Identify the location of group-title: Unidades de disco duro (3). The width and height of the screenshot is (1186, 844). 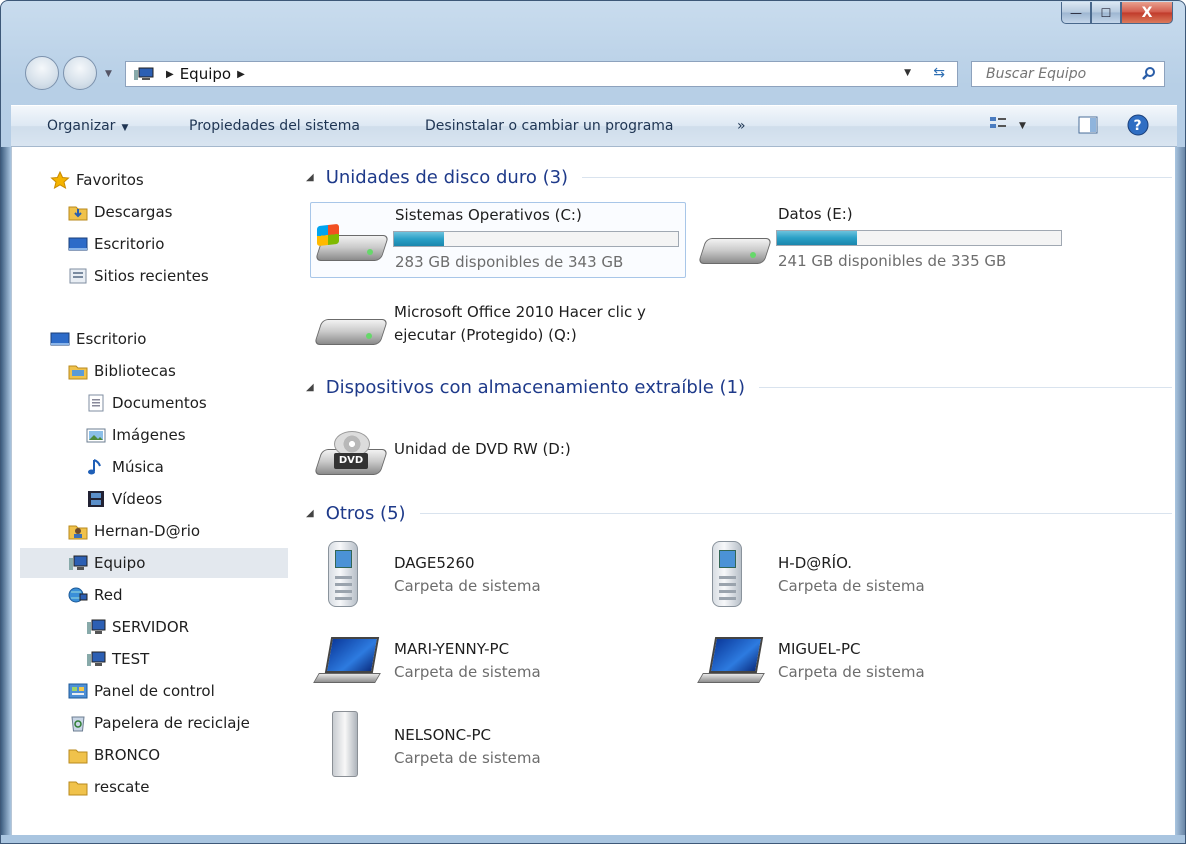
(447, 177).